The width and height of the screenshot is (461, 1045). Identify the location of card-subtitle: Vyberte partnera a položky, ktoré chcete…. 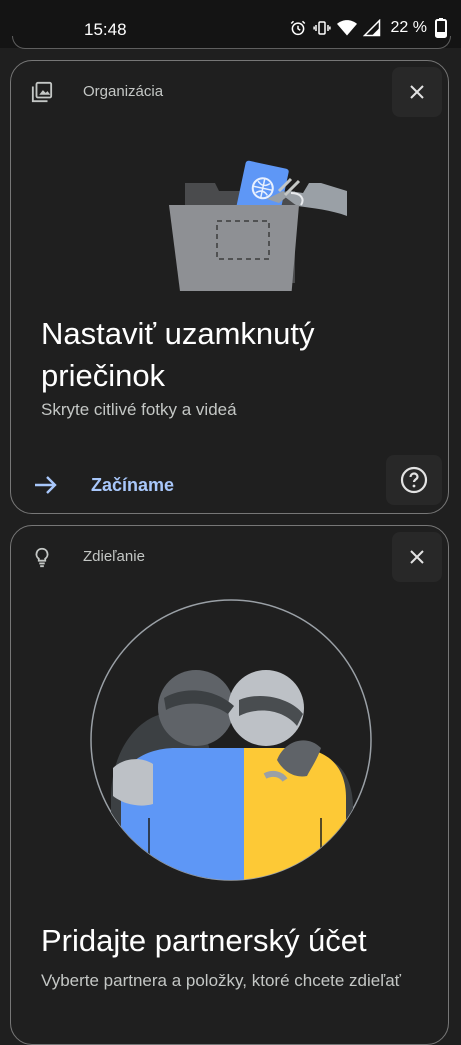
(221, 980).